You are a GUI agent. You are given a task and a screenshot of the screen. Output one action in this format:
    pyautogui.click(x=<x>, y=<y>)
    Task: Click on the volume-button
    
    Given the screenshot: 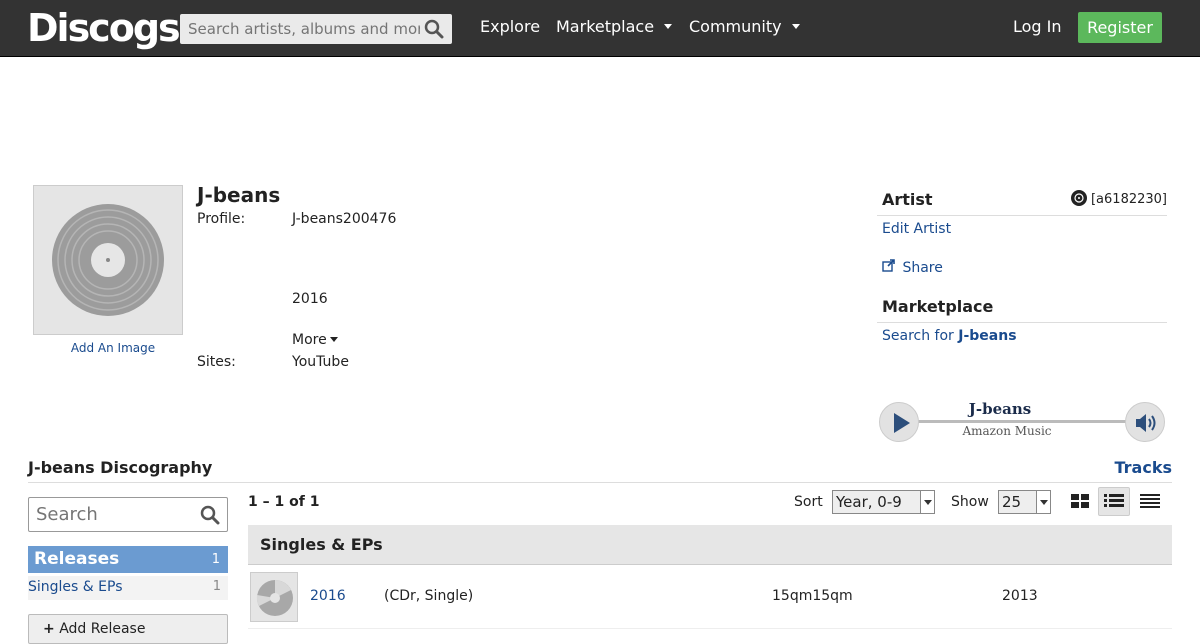 What is the action you would take?
    pyautogui.click(x=1145, y=422)
    